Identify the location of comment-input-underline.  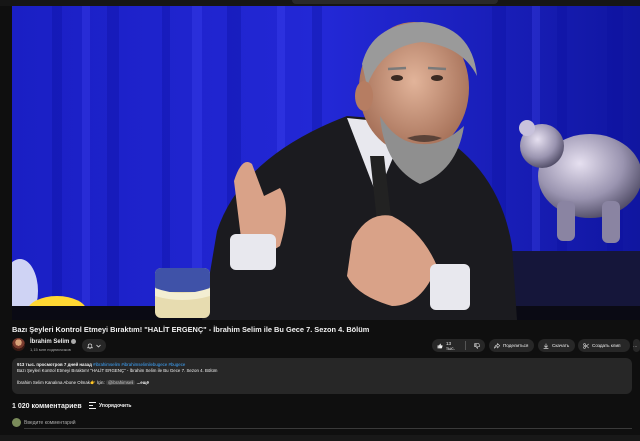
(328, 428).